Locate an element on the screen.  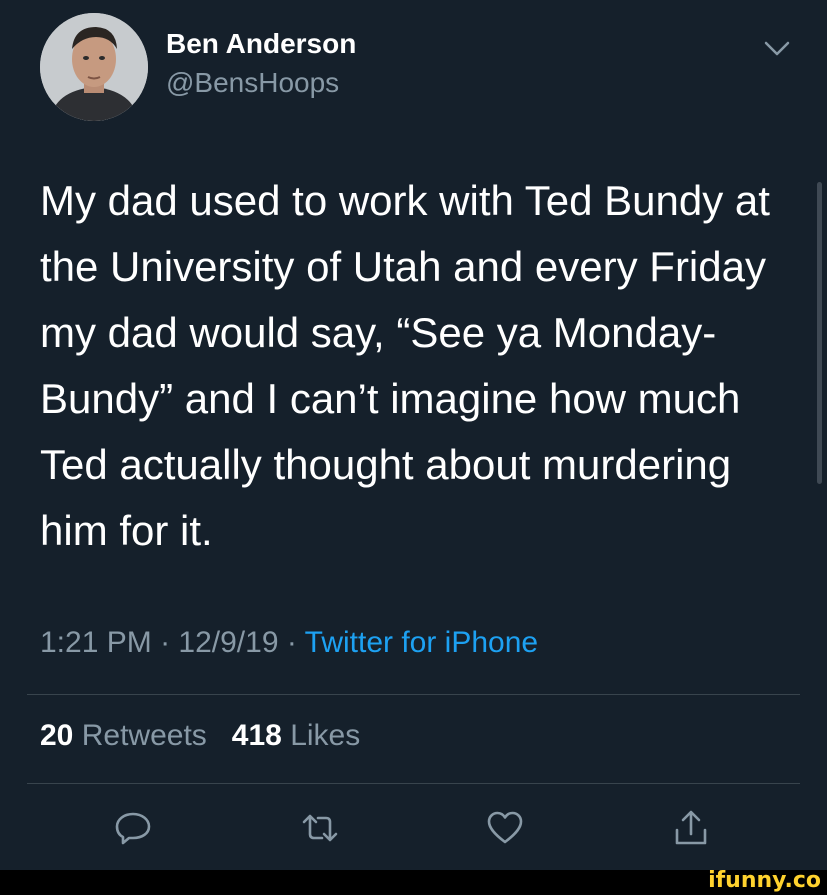
watermark: ifunny.co is located at coordinates (764, 880).